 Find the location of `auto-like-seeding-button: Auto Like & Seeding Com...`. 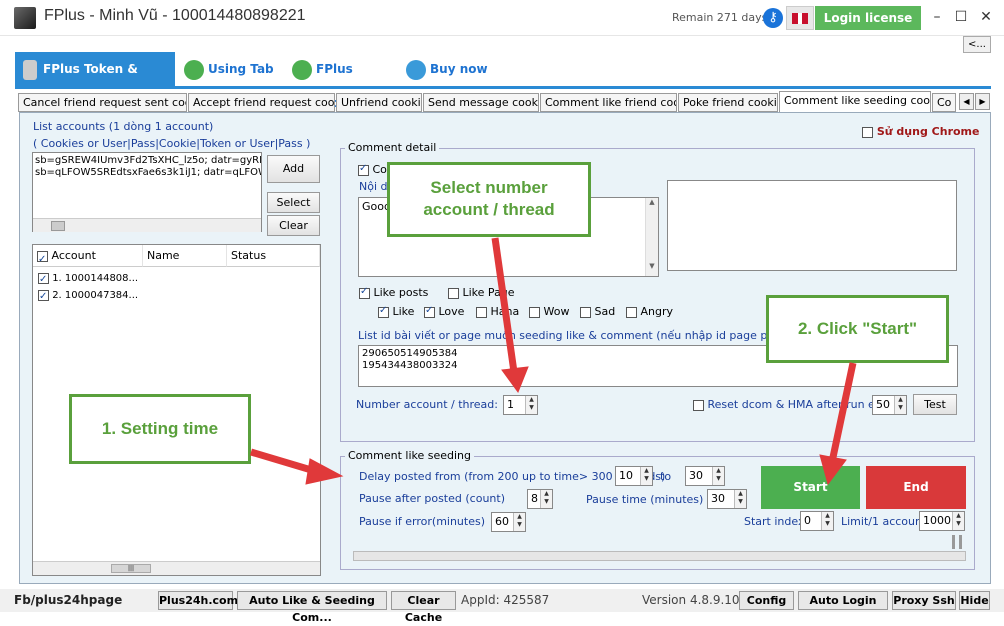

auto-like-seeding-button: Auto Like & Seeding Com... is located at coordinates (312, 607).